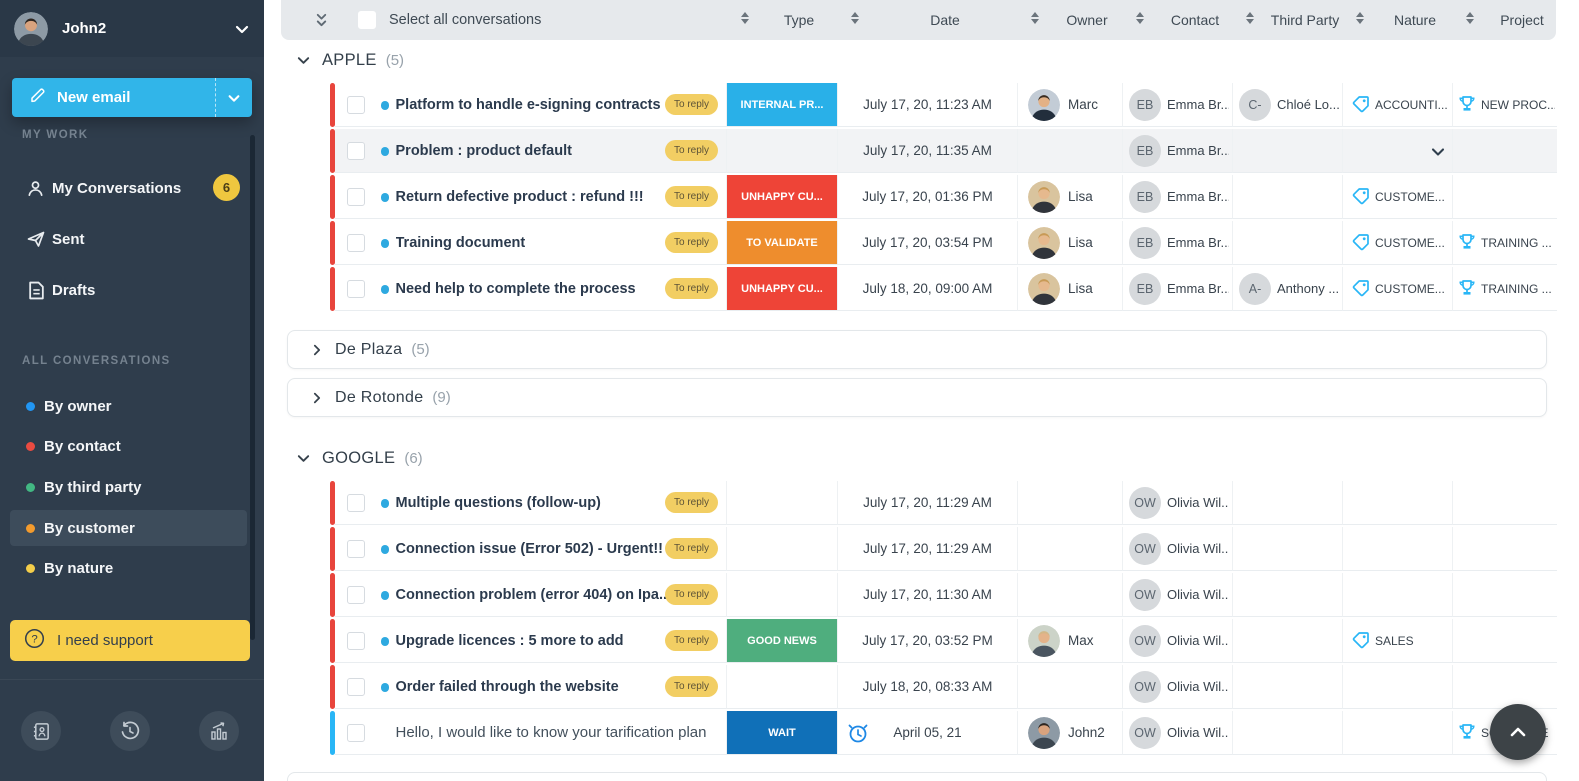 The height and width of the screenshot is (781, 1579). What do you see at coordinates (1438, 152) in the screenshot?
I see `row-expander-chevron-icon` at bounding box center [1438, 152].